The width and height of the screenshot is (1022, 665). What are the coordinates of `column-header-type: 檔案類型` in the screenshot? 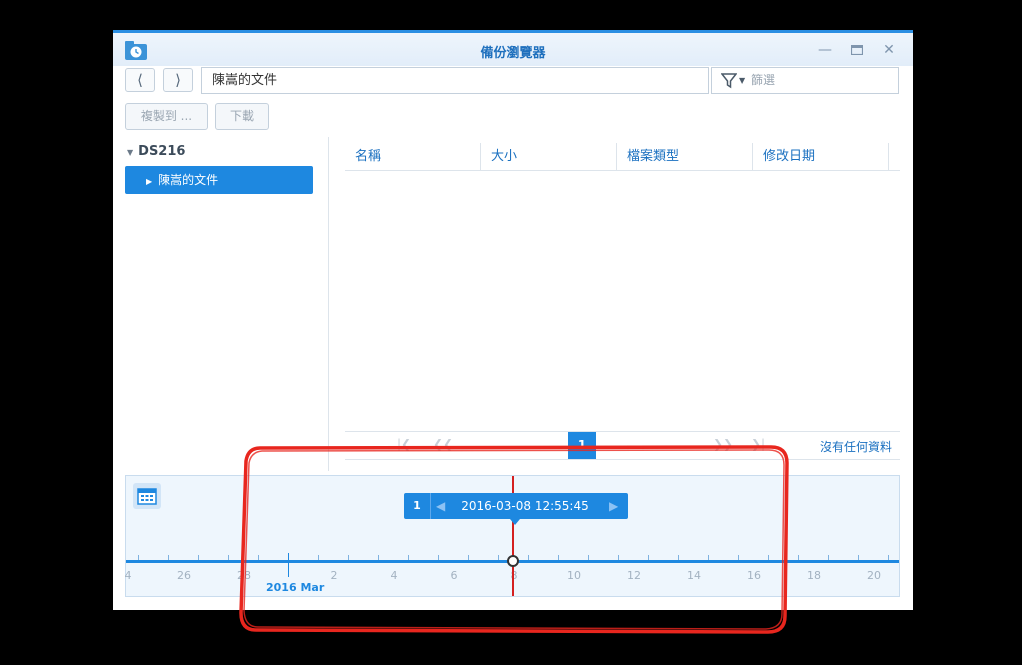 It's located at (685, 156).